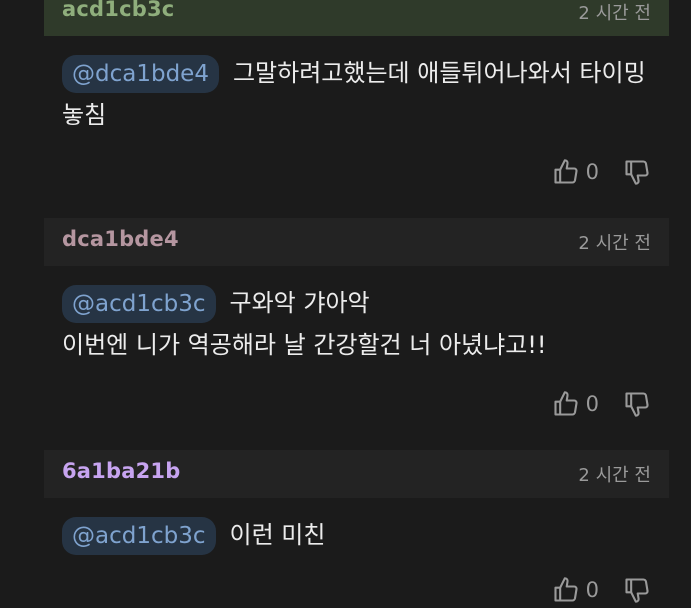 This screenshot has width=691, height=608. I want to click on comment-author: acd1cb3c, so click(118, 10).